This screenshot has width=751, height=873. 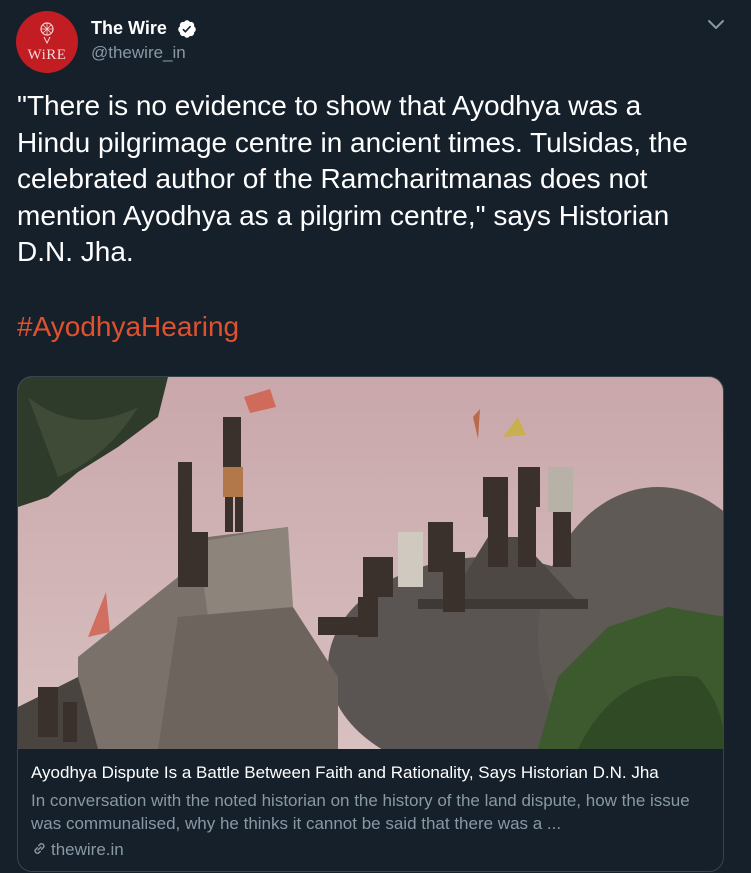 I want to click on avatar: WiRE, so click(x=47, y=42).